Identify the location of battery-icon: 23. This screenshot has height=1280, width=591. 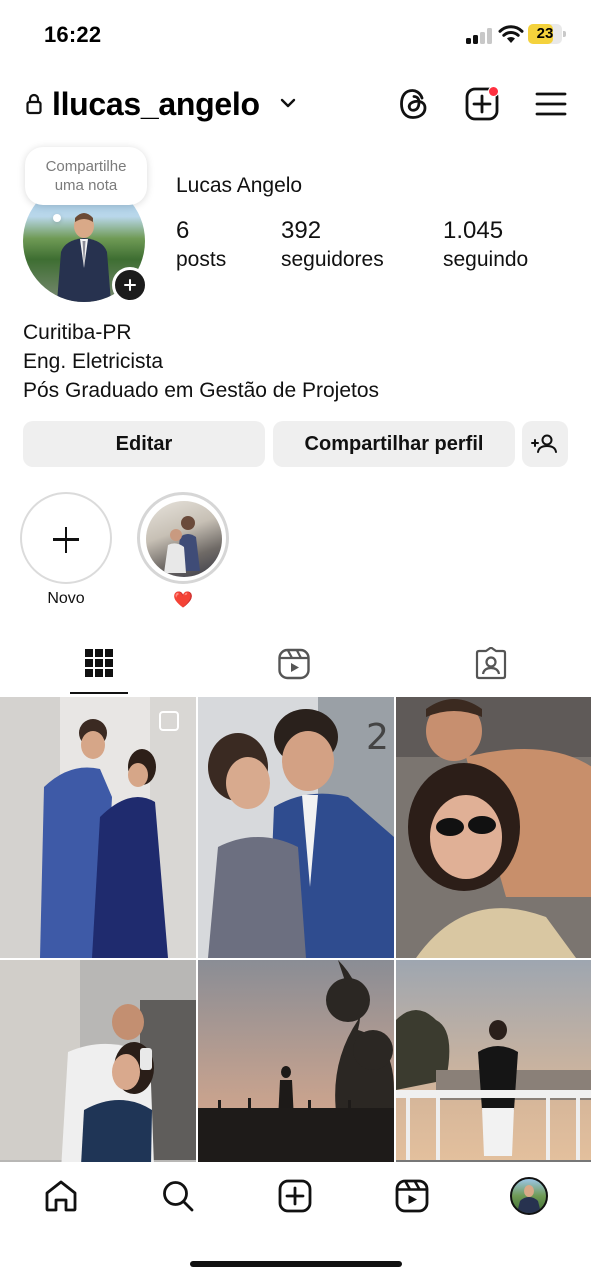
(547, 34).